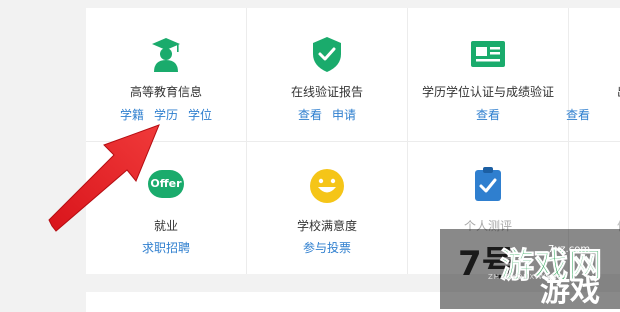 This screenshot has height=312, width=620. I want to click on link-degree: 学位, so click(200, 114).